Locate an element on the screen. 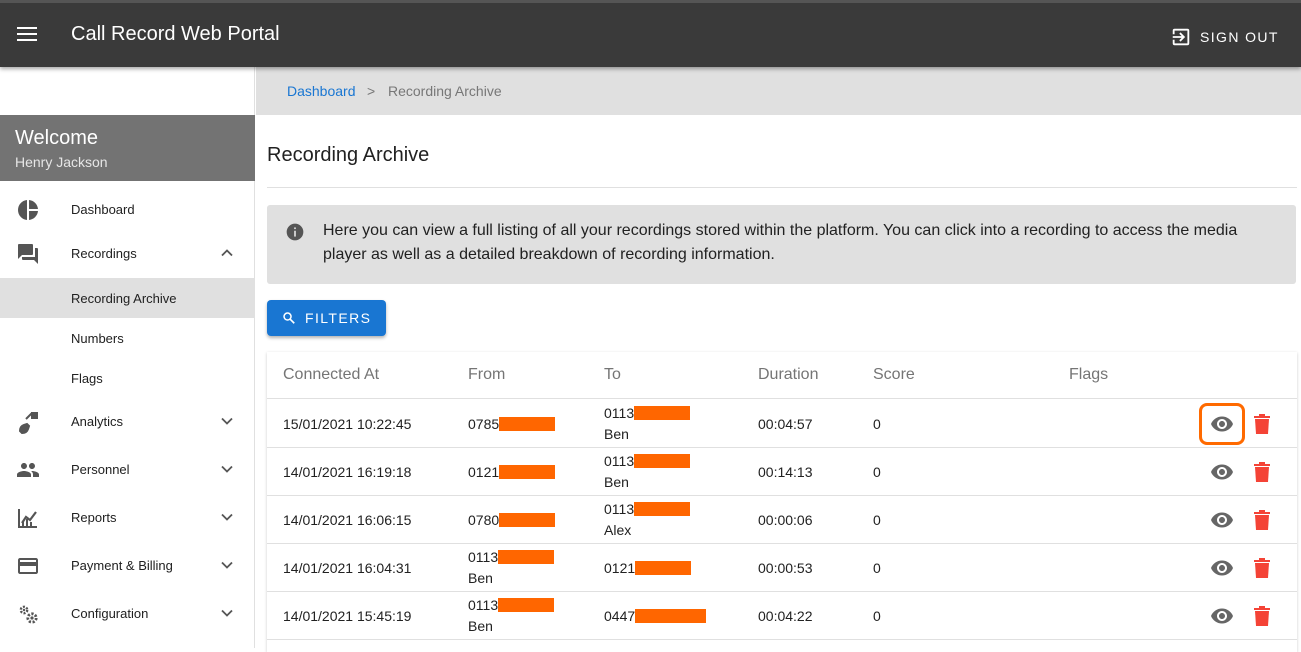 This screenshot has height=652, width=1301. welcome-heading: Welcome is located at coordinates (56, 138).